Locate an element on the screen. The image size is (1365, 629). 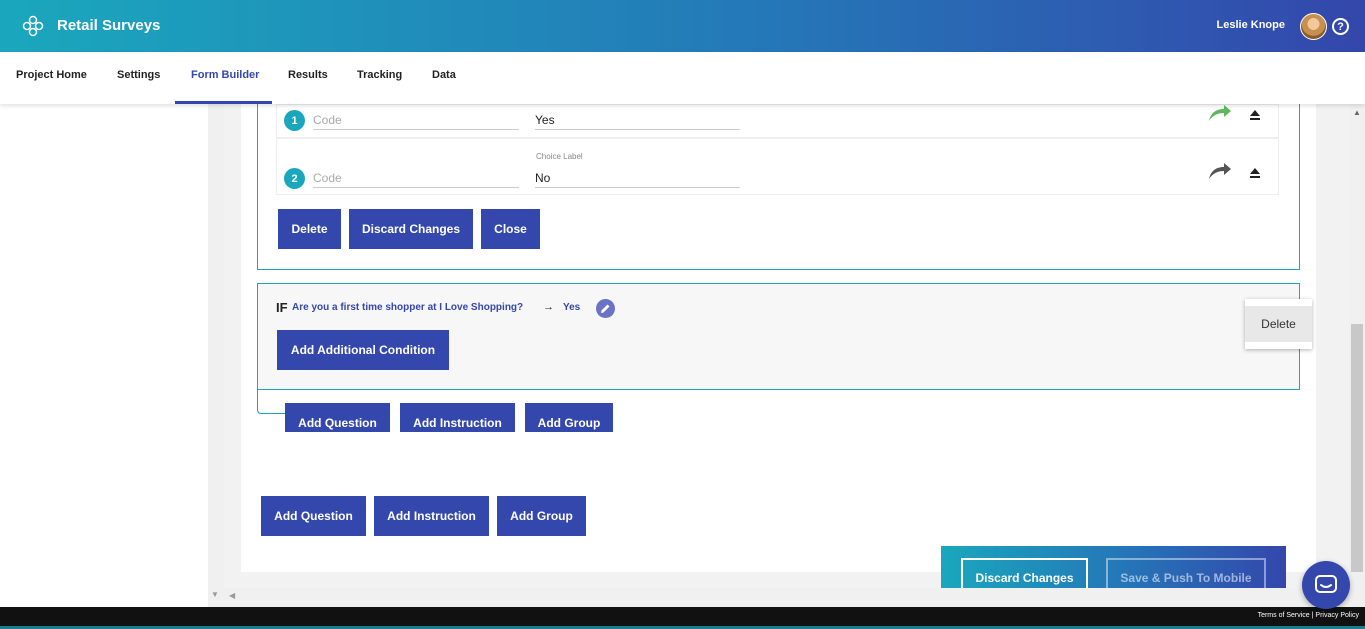
tab-settings: Settings is located at coordinates (138, 75).